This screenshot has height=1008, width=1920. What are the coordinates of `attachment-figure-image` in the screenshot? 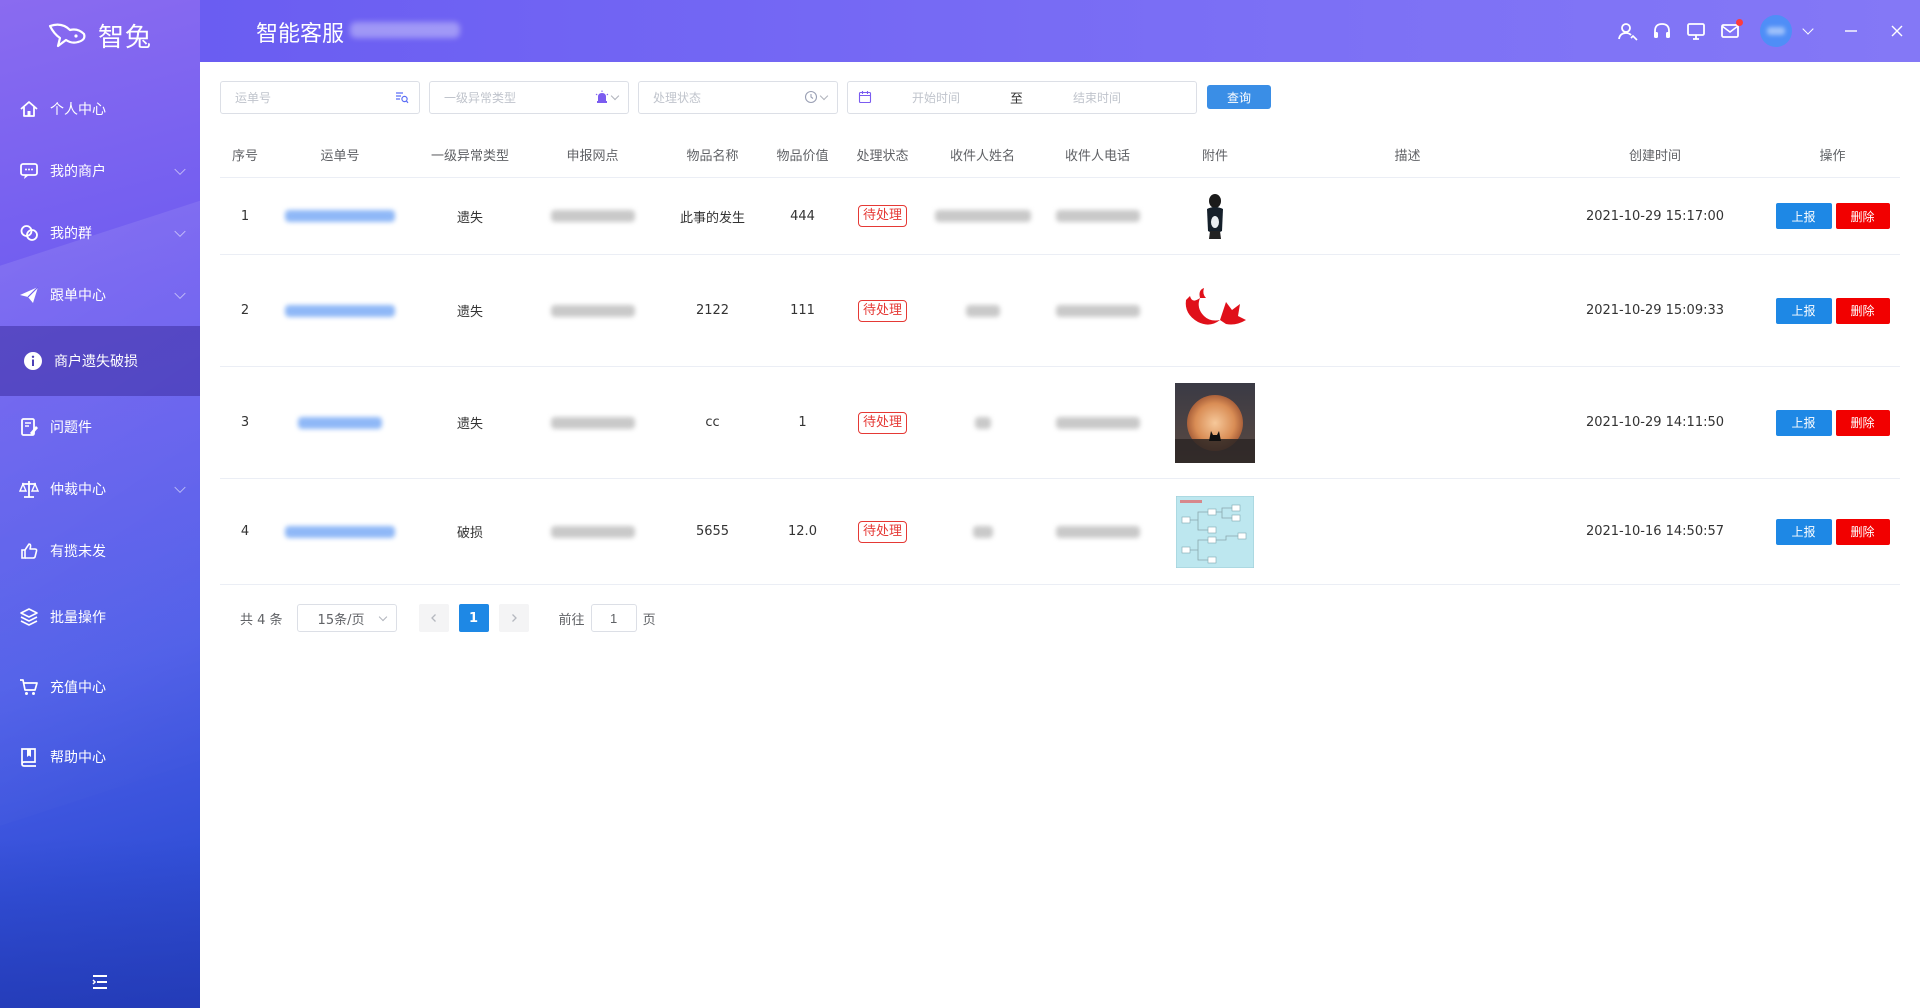 It's located at (1215, 216).